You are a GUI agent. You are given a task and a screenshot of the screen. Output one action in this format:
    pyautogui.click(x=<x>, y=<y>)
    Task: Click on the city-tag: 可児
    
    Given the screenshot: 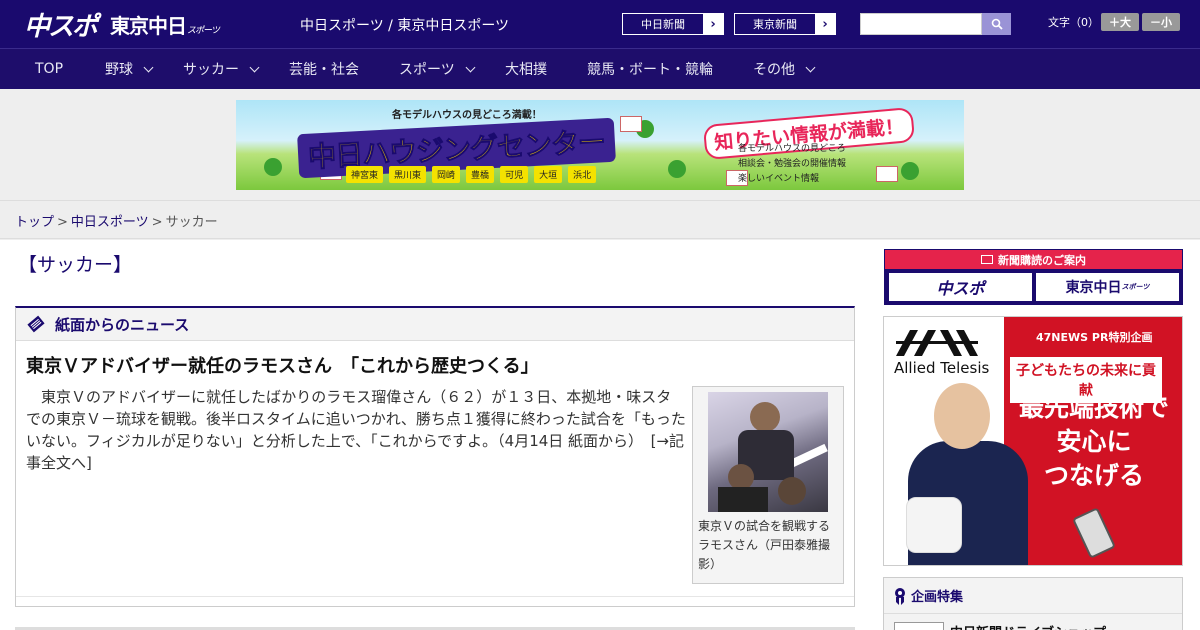 What is the action you would take?
    pyautogui.click(x=514, y=174)
    